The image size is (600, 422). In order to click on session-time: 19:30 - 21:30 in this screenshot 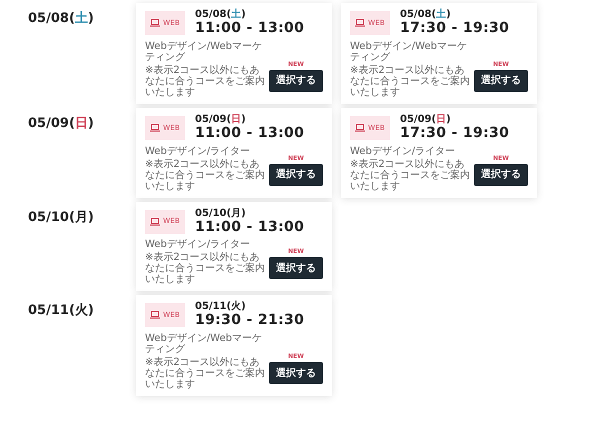, I will do `click(249, 321)`.